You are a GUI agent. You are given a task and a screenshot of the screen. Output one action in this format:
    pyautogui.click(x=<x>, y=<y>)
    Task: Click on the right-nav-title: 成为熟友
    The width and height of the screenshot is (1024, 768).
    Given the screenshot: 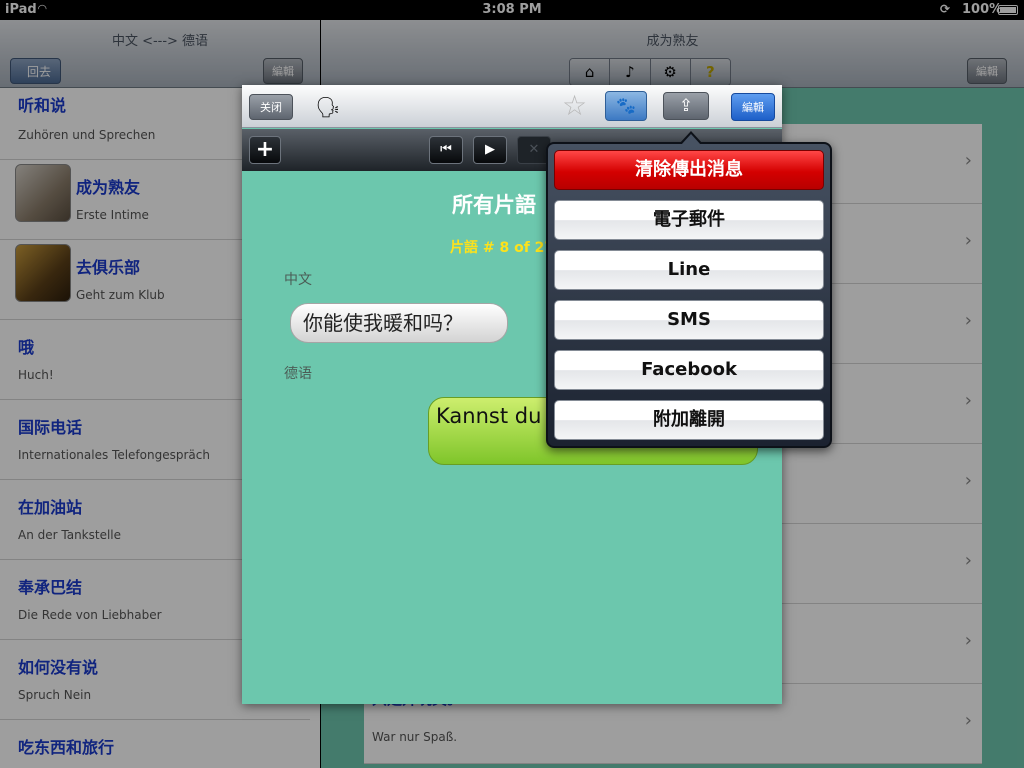 What is the action you would take?
    pyautogui.click(x=672, y=41)
    